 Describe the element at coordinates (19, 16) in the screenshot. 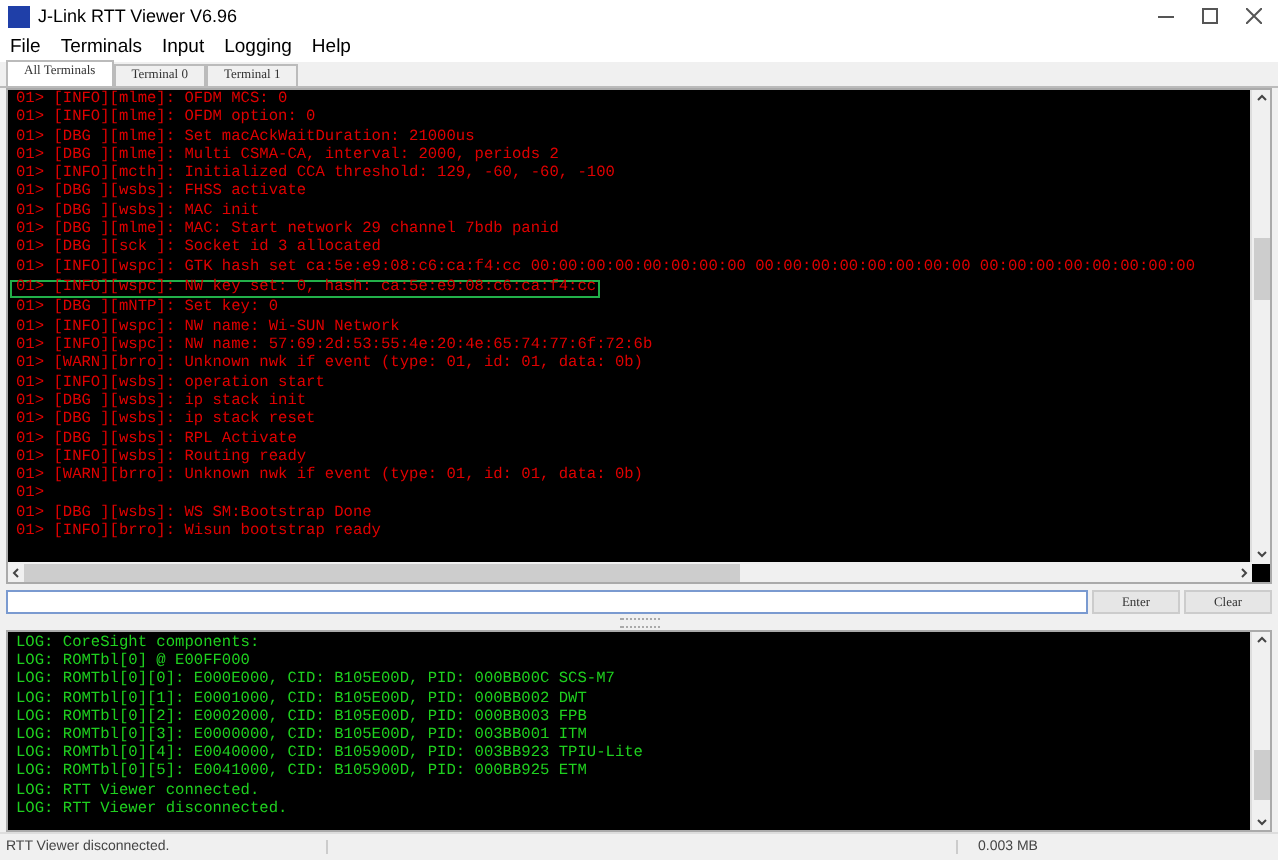

I see `app-icon` at that location.